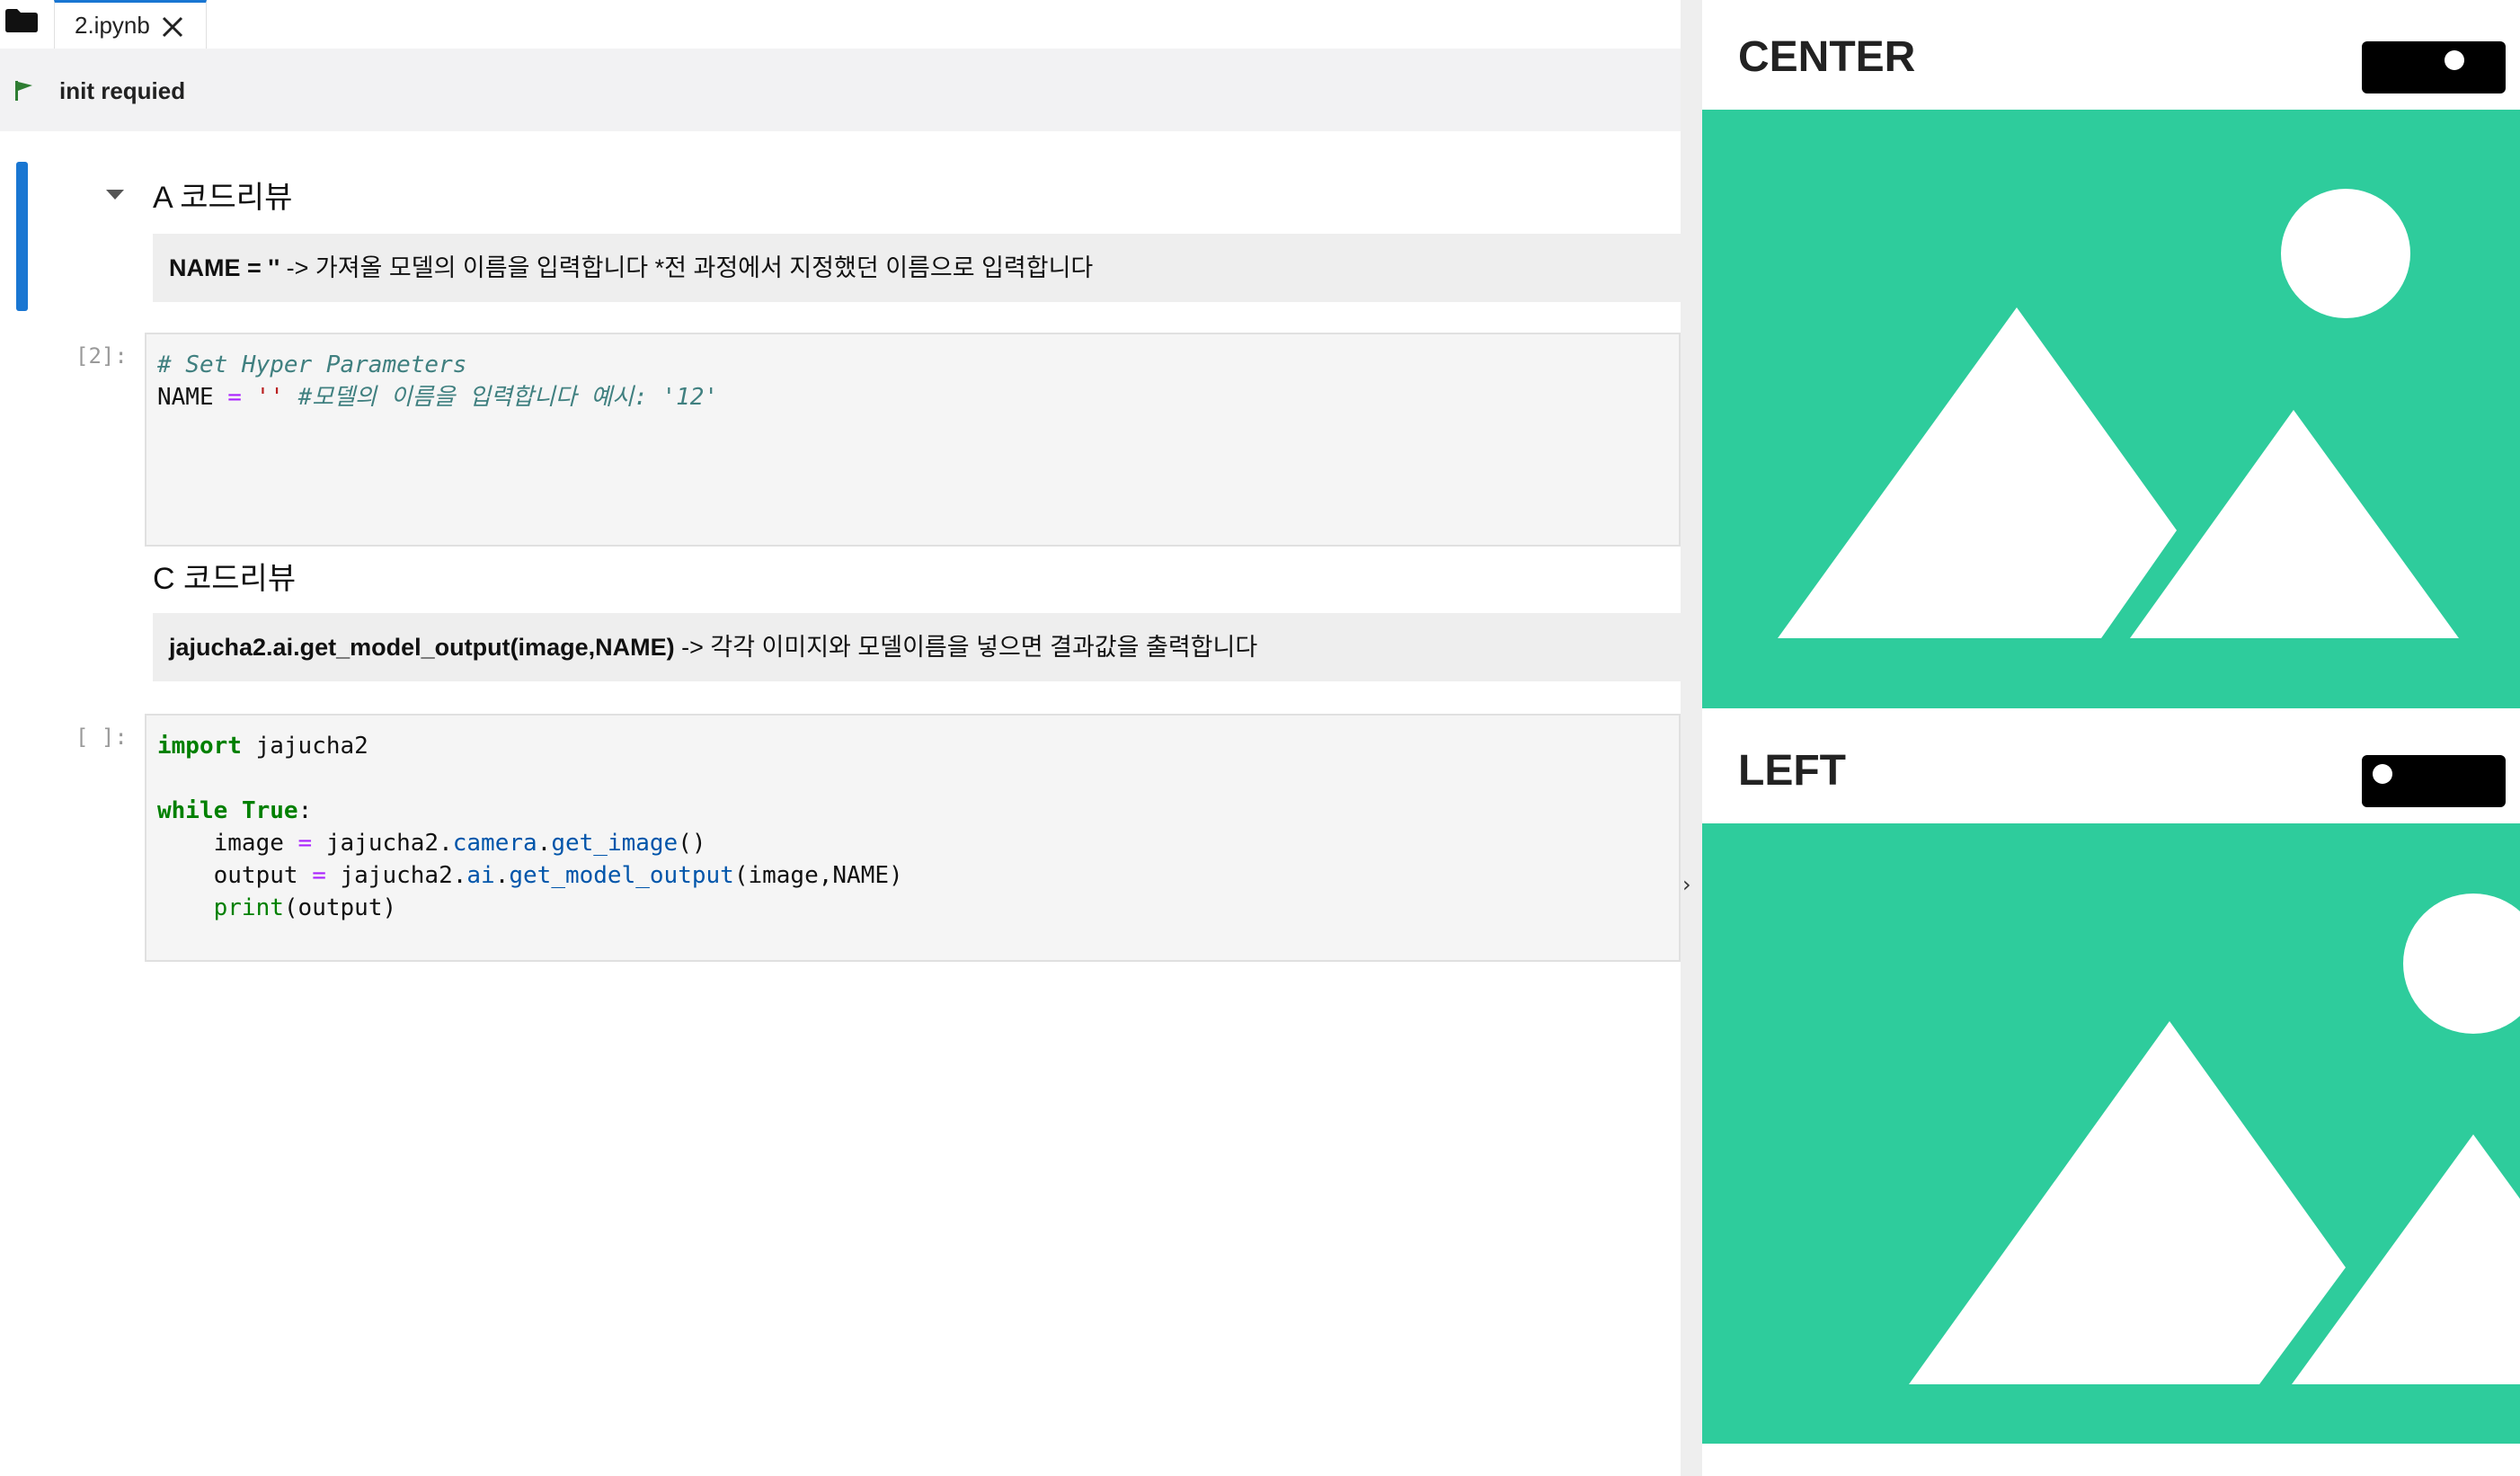 This screenshot has height=1476, width=2520. What do you see at coordinates (340, 908) in the screenshot?
I see `code-punct: (output)` at bounding box center [340, 908].